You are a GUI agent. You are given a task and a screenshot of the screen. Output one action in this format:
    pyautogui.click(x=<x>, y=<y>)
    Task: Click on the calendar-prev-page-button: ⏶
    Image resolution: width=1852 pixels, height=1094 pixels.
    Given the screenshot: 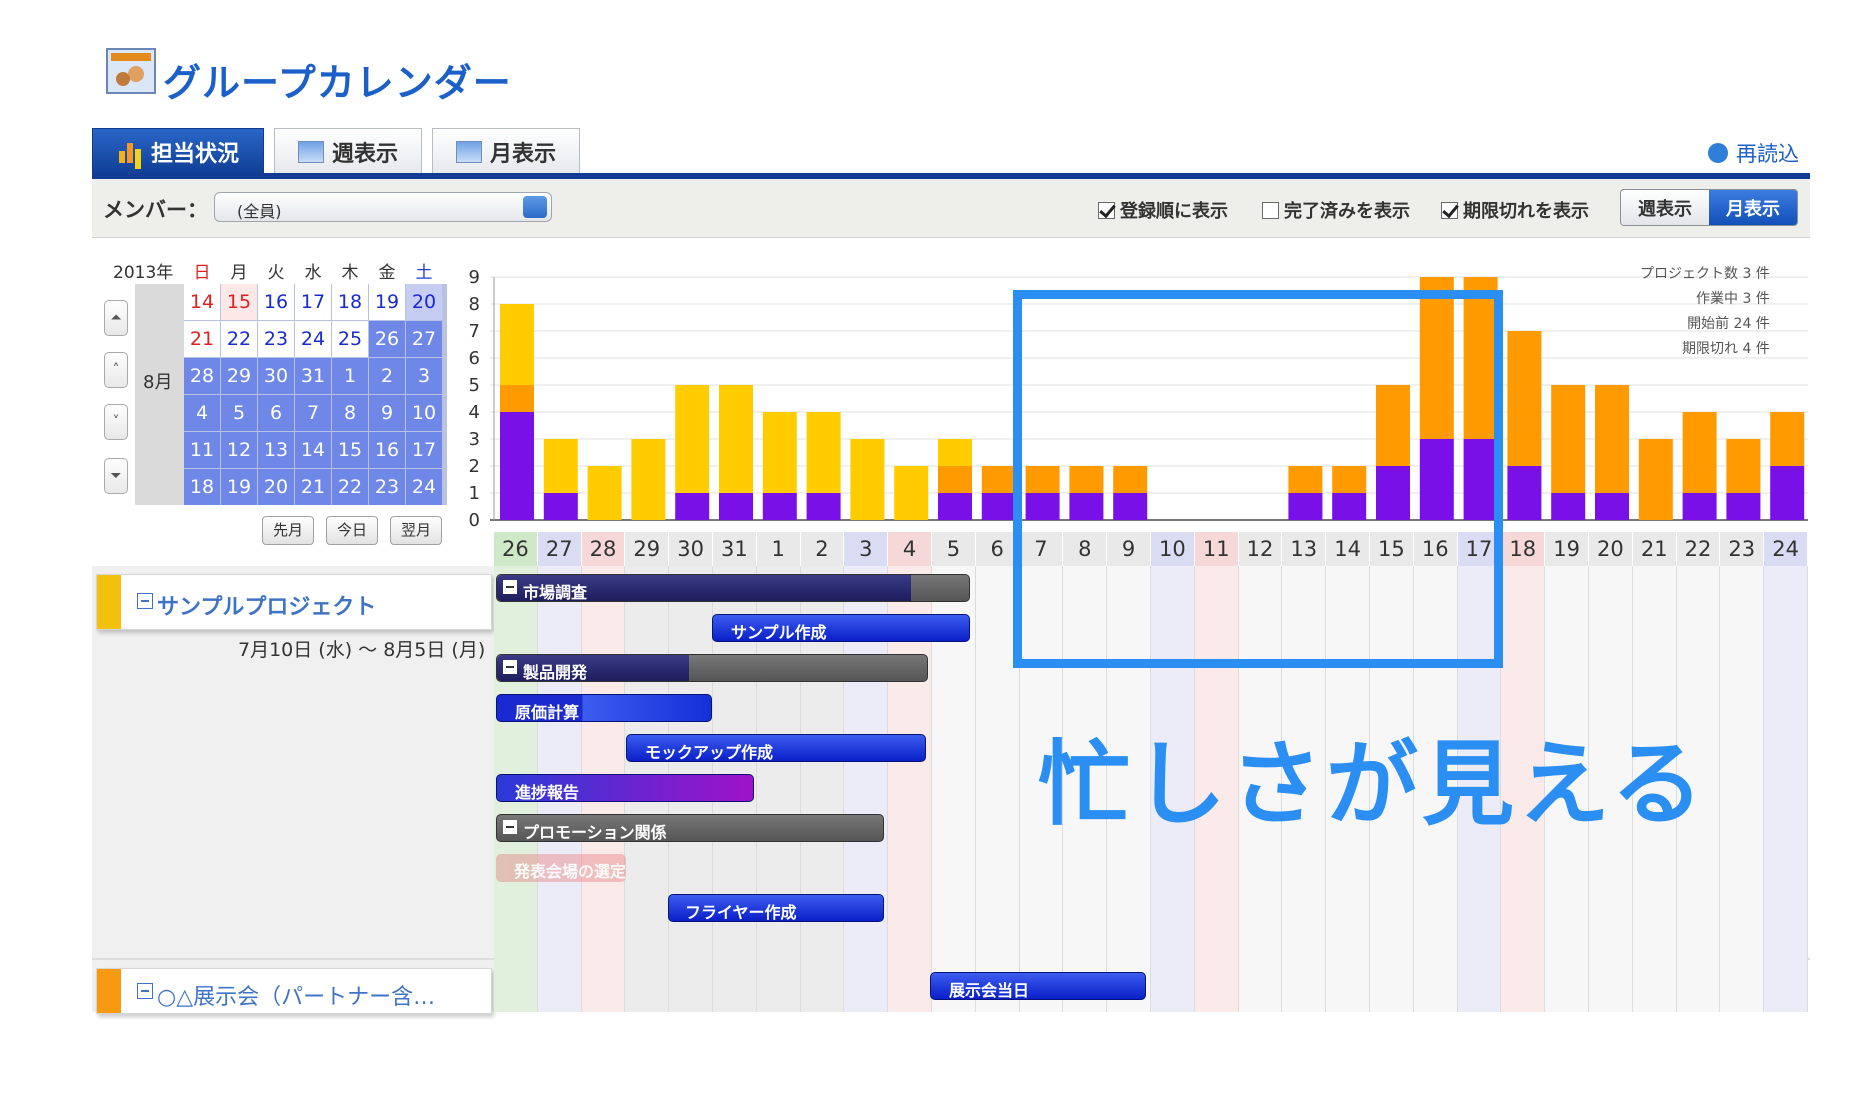 What is the action you would take?
    pyautogui.click(x=116, y=318)
    